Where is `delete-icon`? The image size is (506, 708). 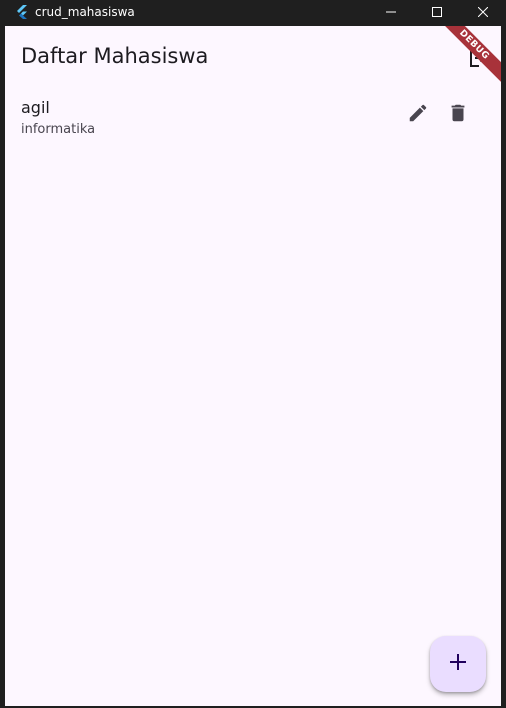
delete-icon is located at coordinates (458, 115).